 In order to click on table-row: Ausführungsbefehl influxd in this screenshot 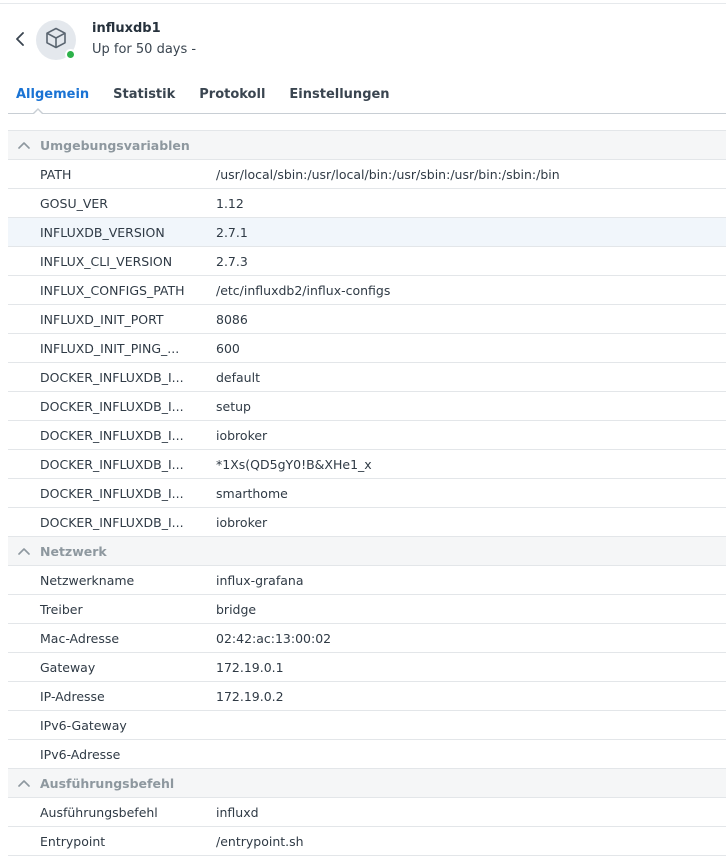, I will do `click(367, 812)`.